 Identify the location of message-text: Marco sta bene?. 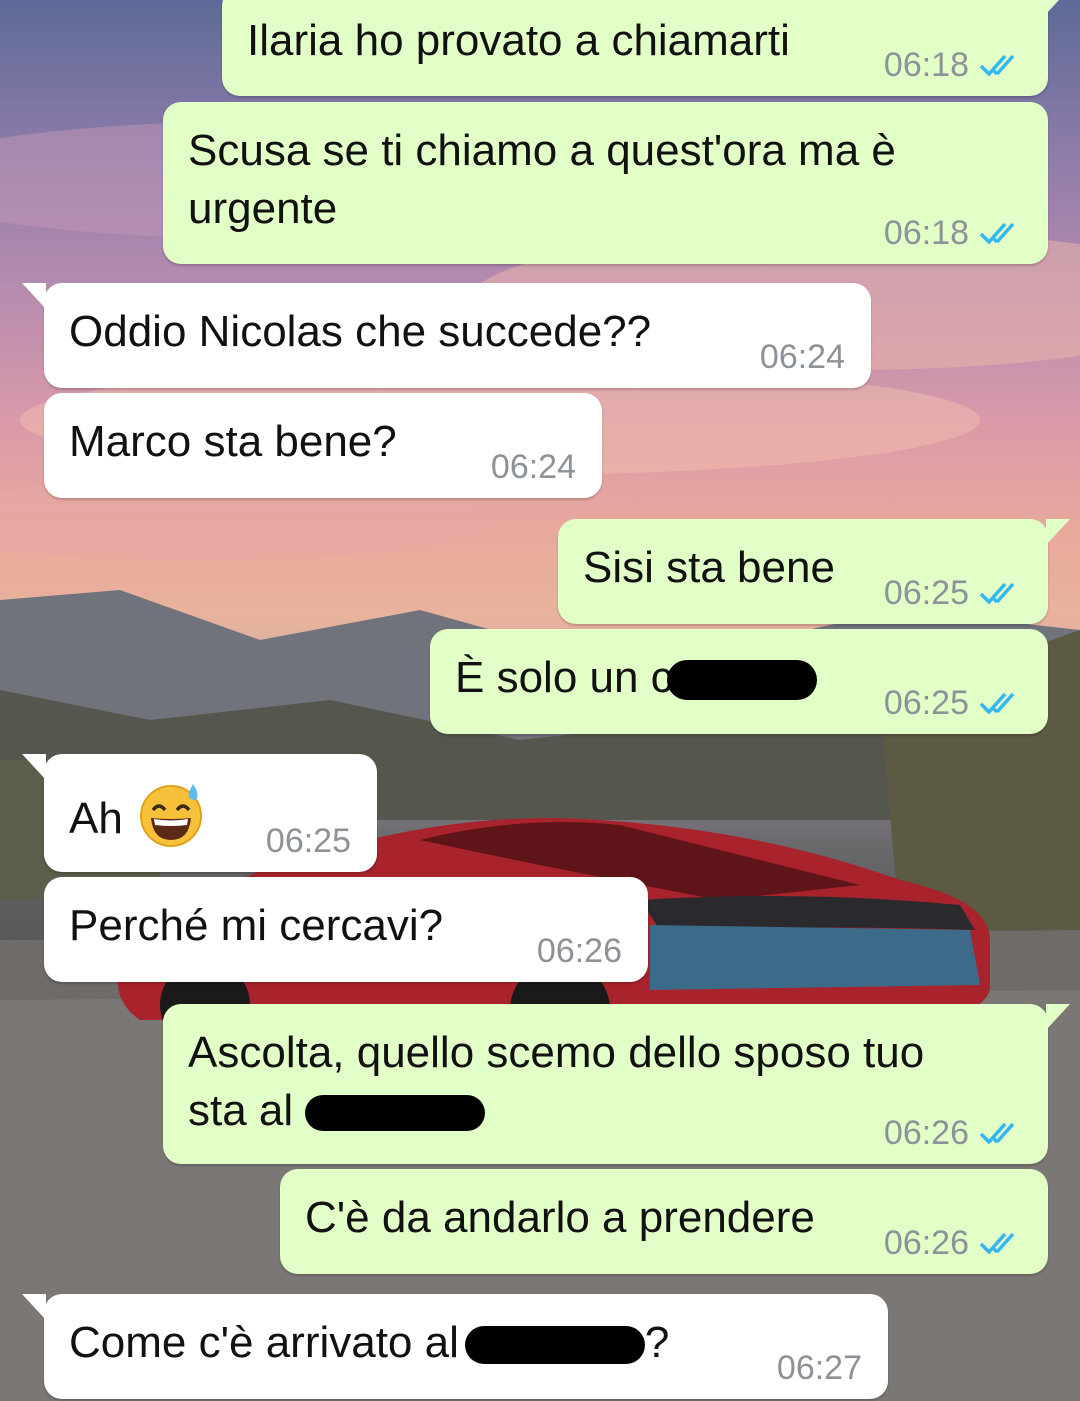
(233, 441).